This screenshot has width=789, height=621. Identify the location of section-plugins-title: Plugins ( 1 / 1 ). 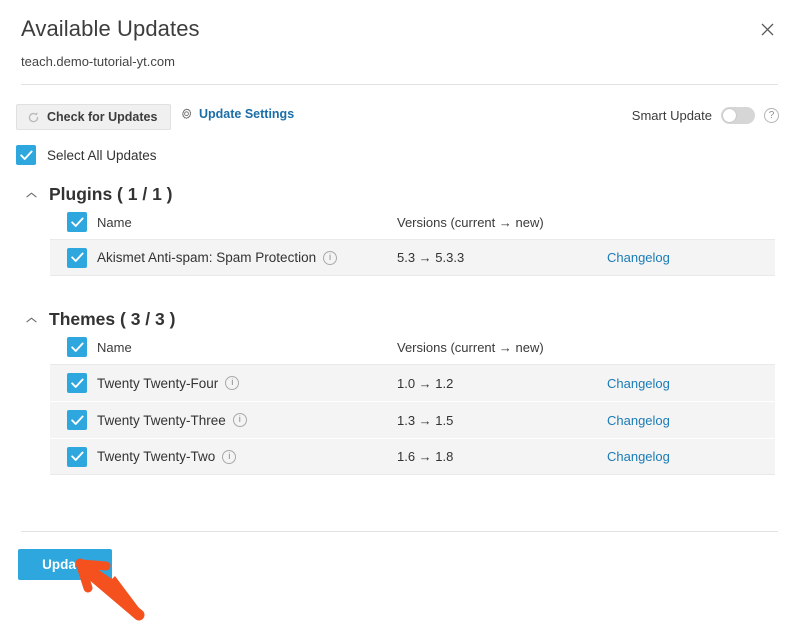
(111, 194).